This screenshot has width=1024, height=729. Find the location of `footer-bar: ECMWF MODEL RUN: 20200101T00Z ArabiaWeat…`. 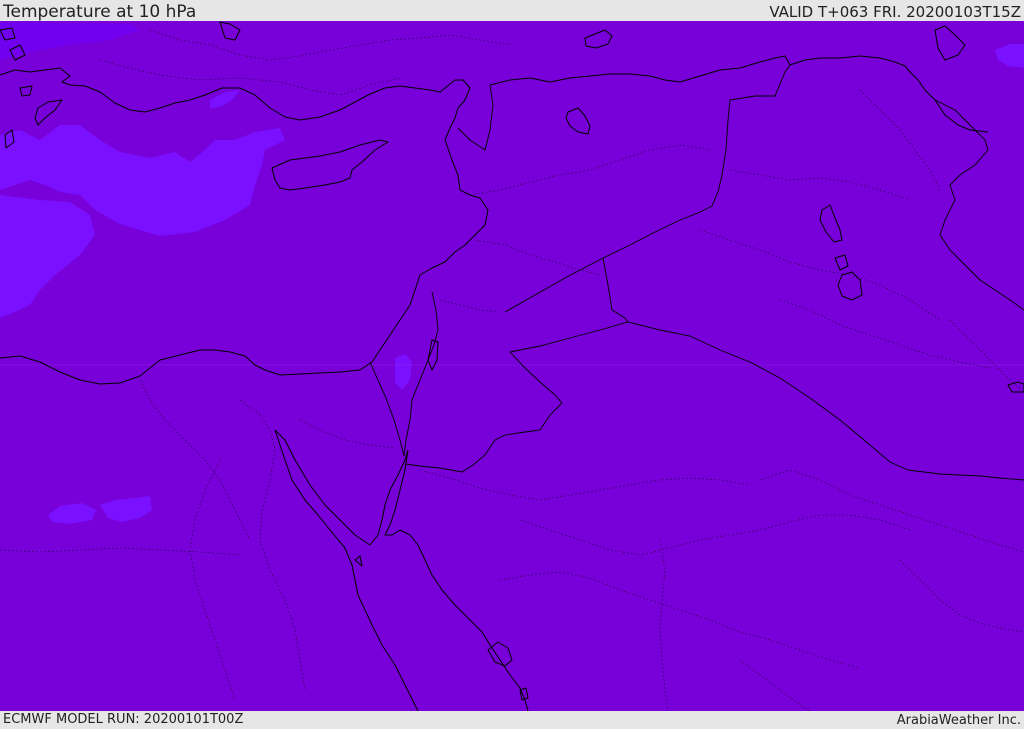

footer-bar: ECMWF MODEL RUN: 20200101T00Z ArabiaWeat… is located at coordinates (512, 720).